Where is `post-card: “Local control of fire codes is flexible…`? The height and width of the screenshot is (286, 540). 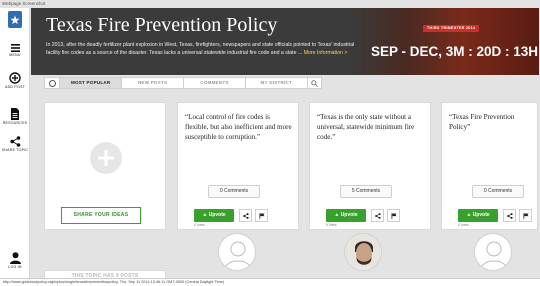 post-card: “Local control of fire codes is flexible… is located at coordinates (238, 166).